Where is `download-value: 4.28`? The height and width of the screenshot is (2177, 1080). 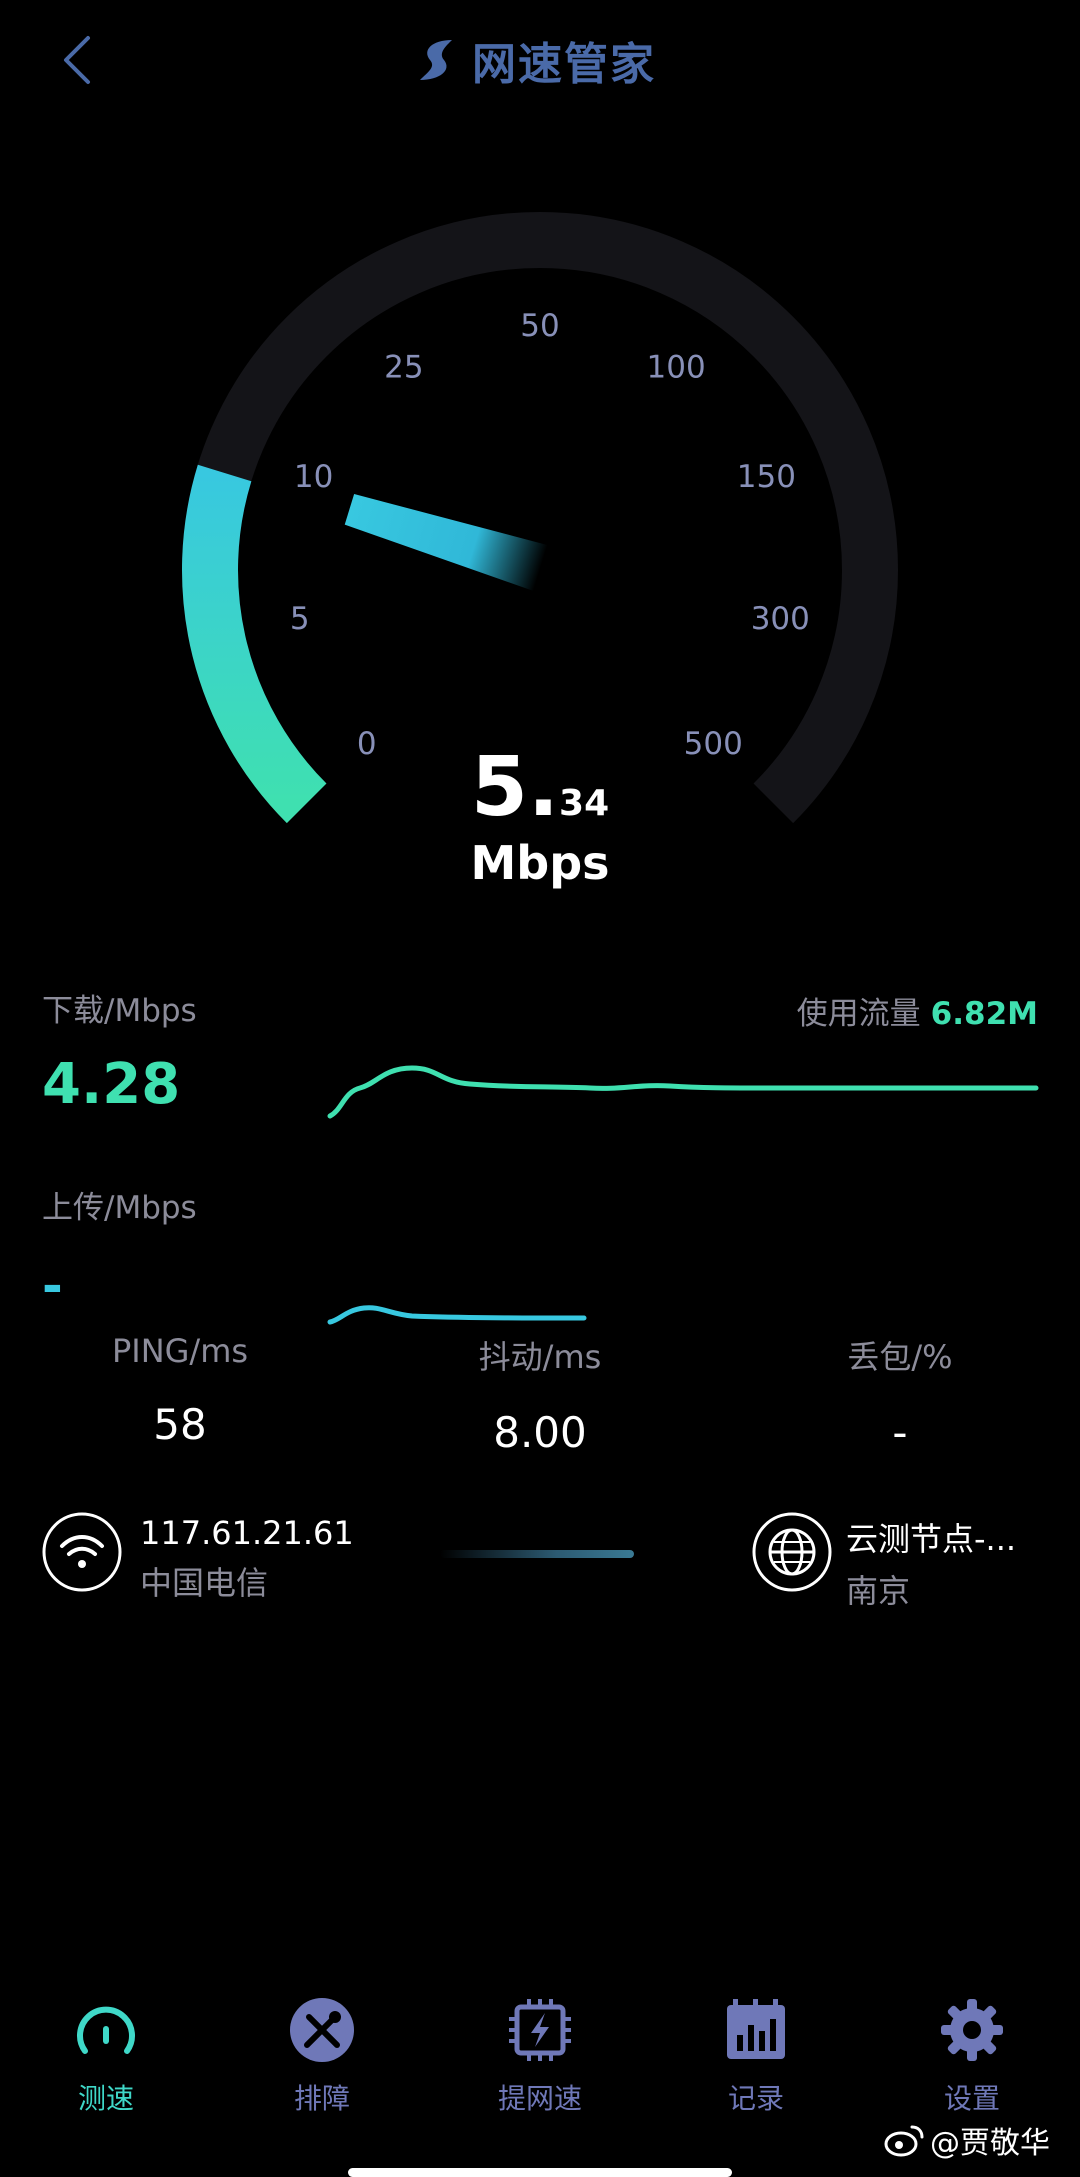
download-value: 4.28 is located at coordinates (111, 1084).